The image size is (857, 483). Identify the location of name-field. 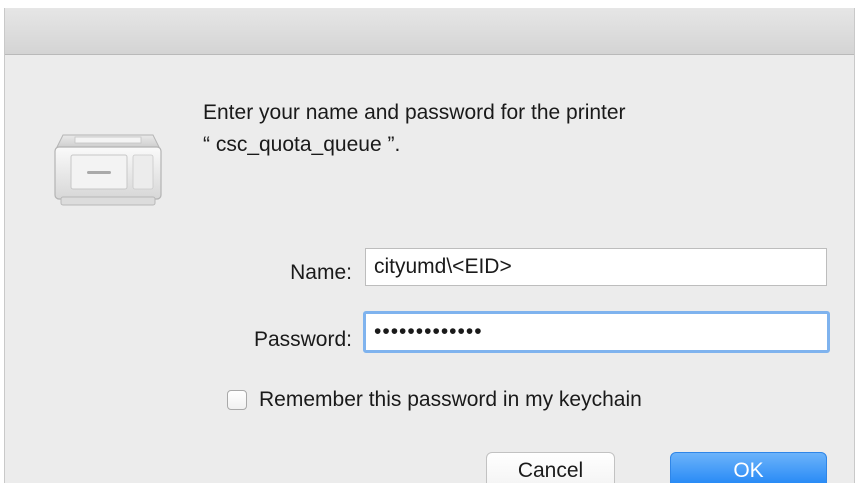
(596, 267).